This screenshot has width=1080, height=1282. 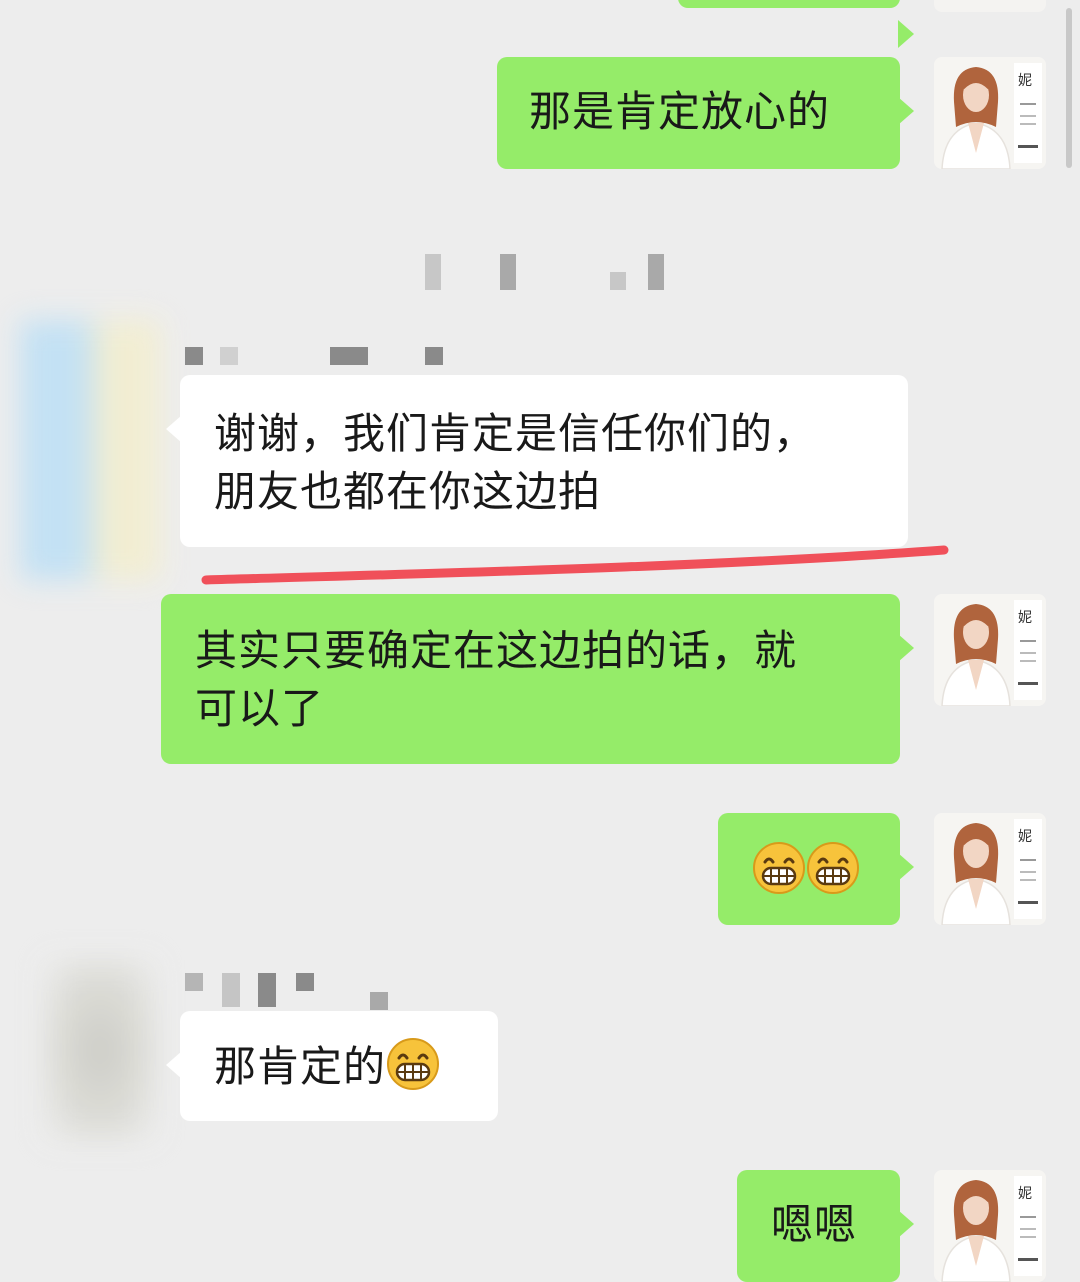 What do you see at coordinates (575, 565) in the screenshot?
I see `red-underline-annotation` at bounding box center [575, 565].